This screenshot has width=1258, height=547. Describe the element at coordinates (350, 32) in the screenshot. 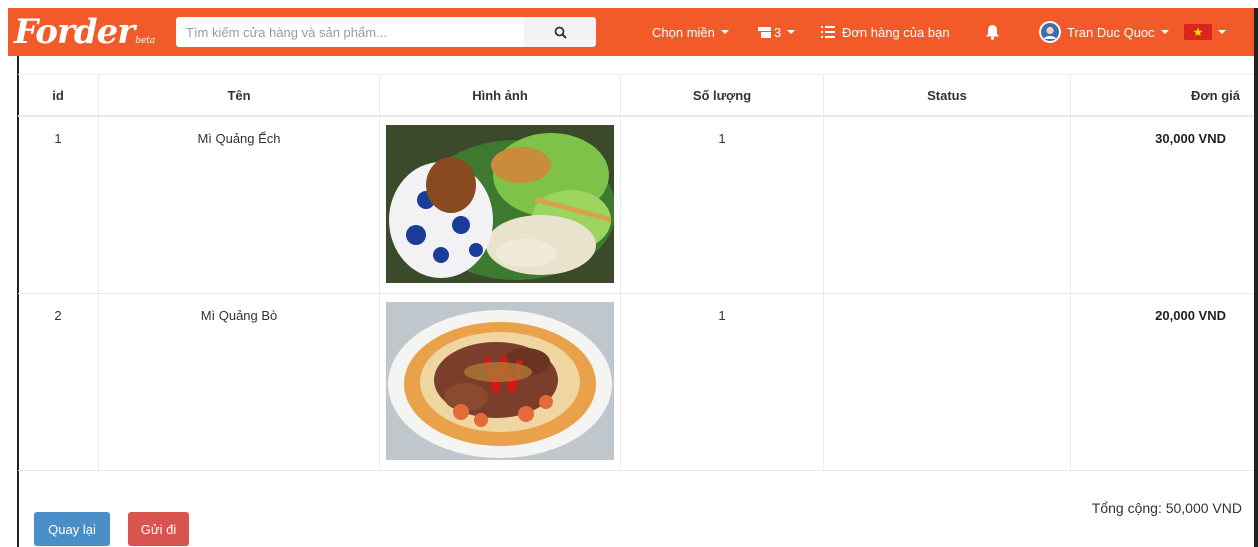

I see `search-input` at that location.